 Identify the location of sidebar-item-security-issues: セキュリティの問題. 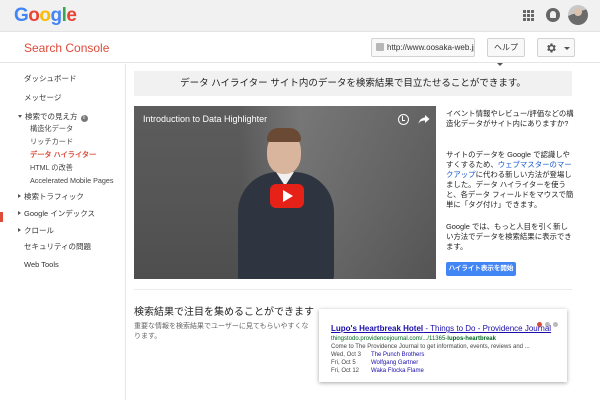
(57, 246).